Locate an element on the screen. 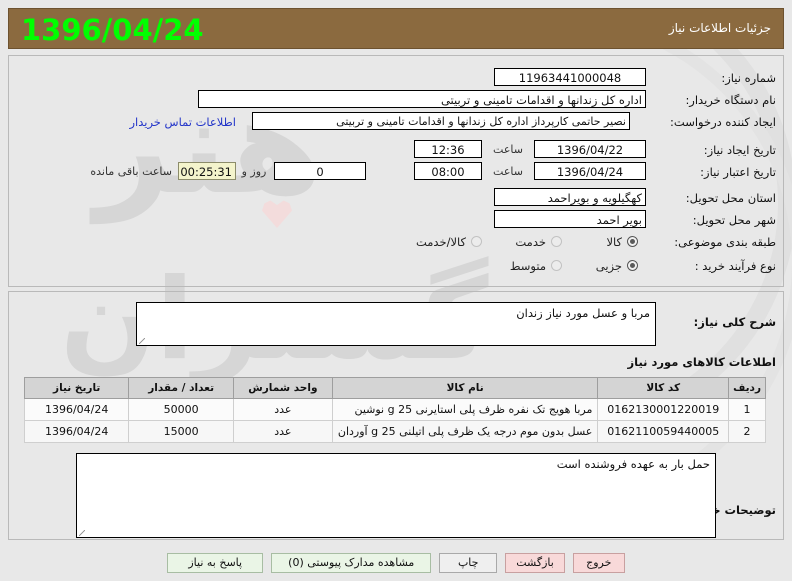 The width and height of the screenshot is (792, 581). days-remaining-field: 0 is located at coordinates (320, 171).